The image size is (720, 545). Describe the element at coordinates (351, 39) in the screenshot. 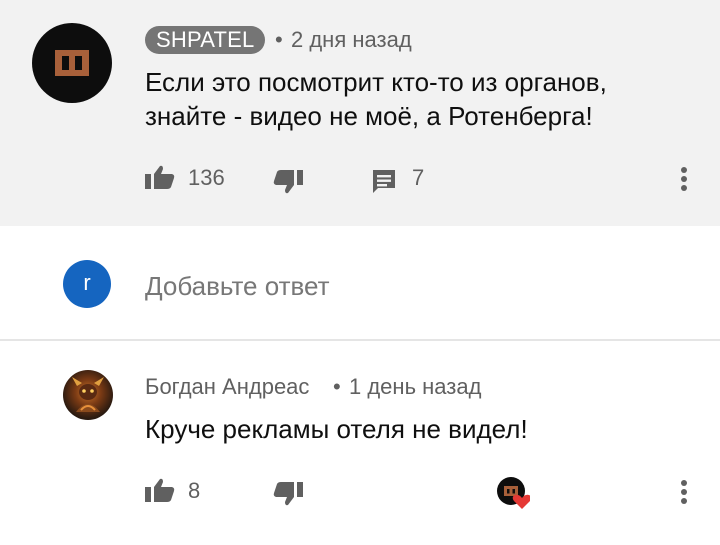

I see `comment-time: 2 дня назад` at that location.